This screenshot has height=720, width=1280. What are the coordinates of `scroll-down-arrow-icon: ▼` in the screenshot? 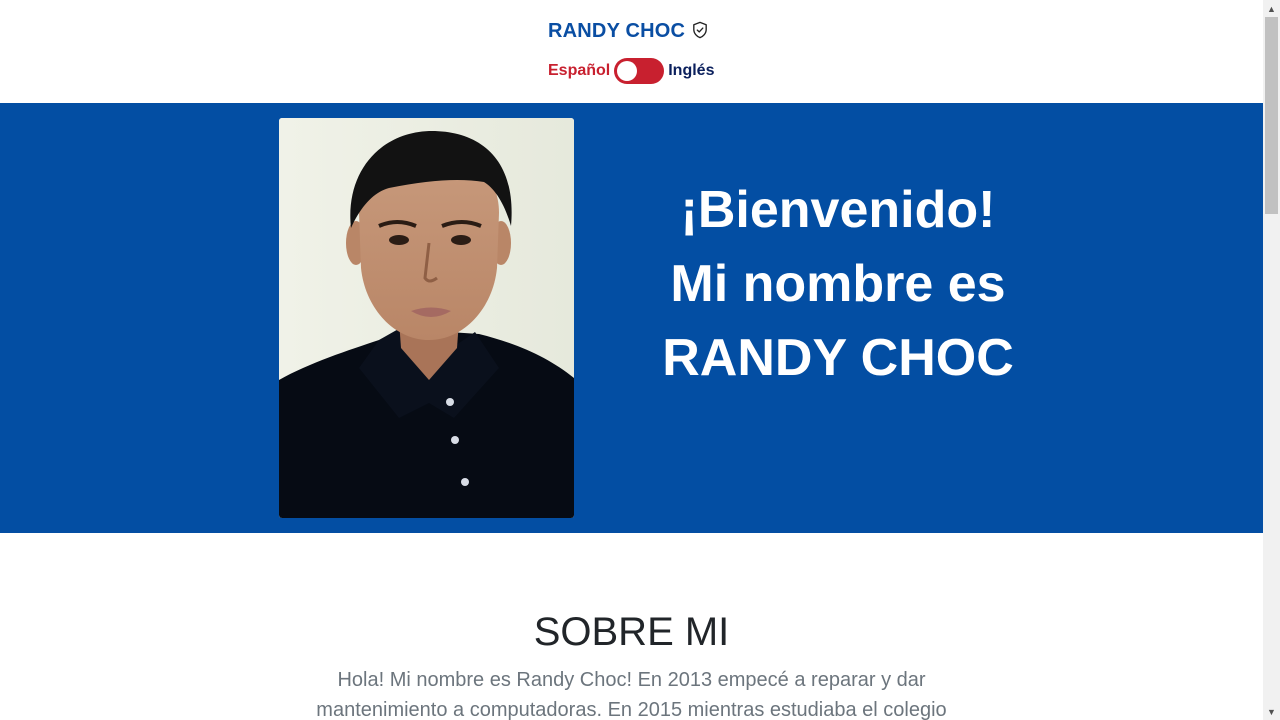 It's located at (1271, 711).